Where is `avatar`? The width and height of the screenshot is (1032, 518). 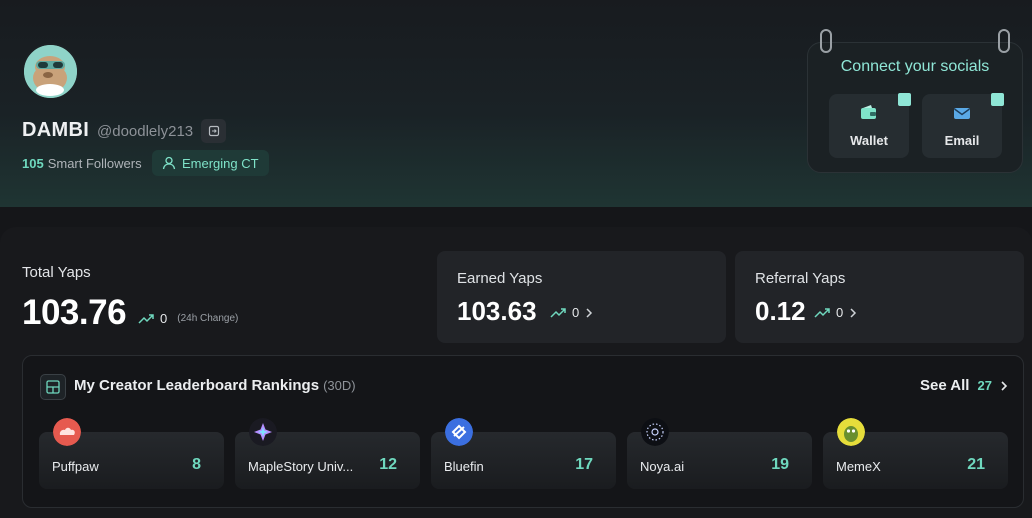 avatar is located at coordinates (50, 71).